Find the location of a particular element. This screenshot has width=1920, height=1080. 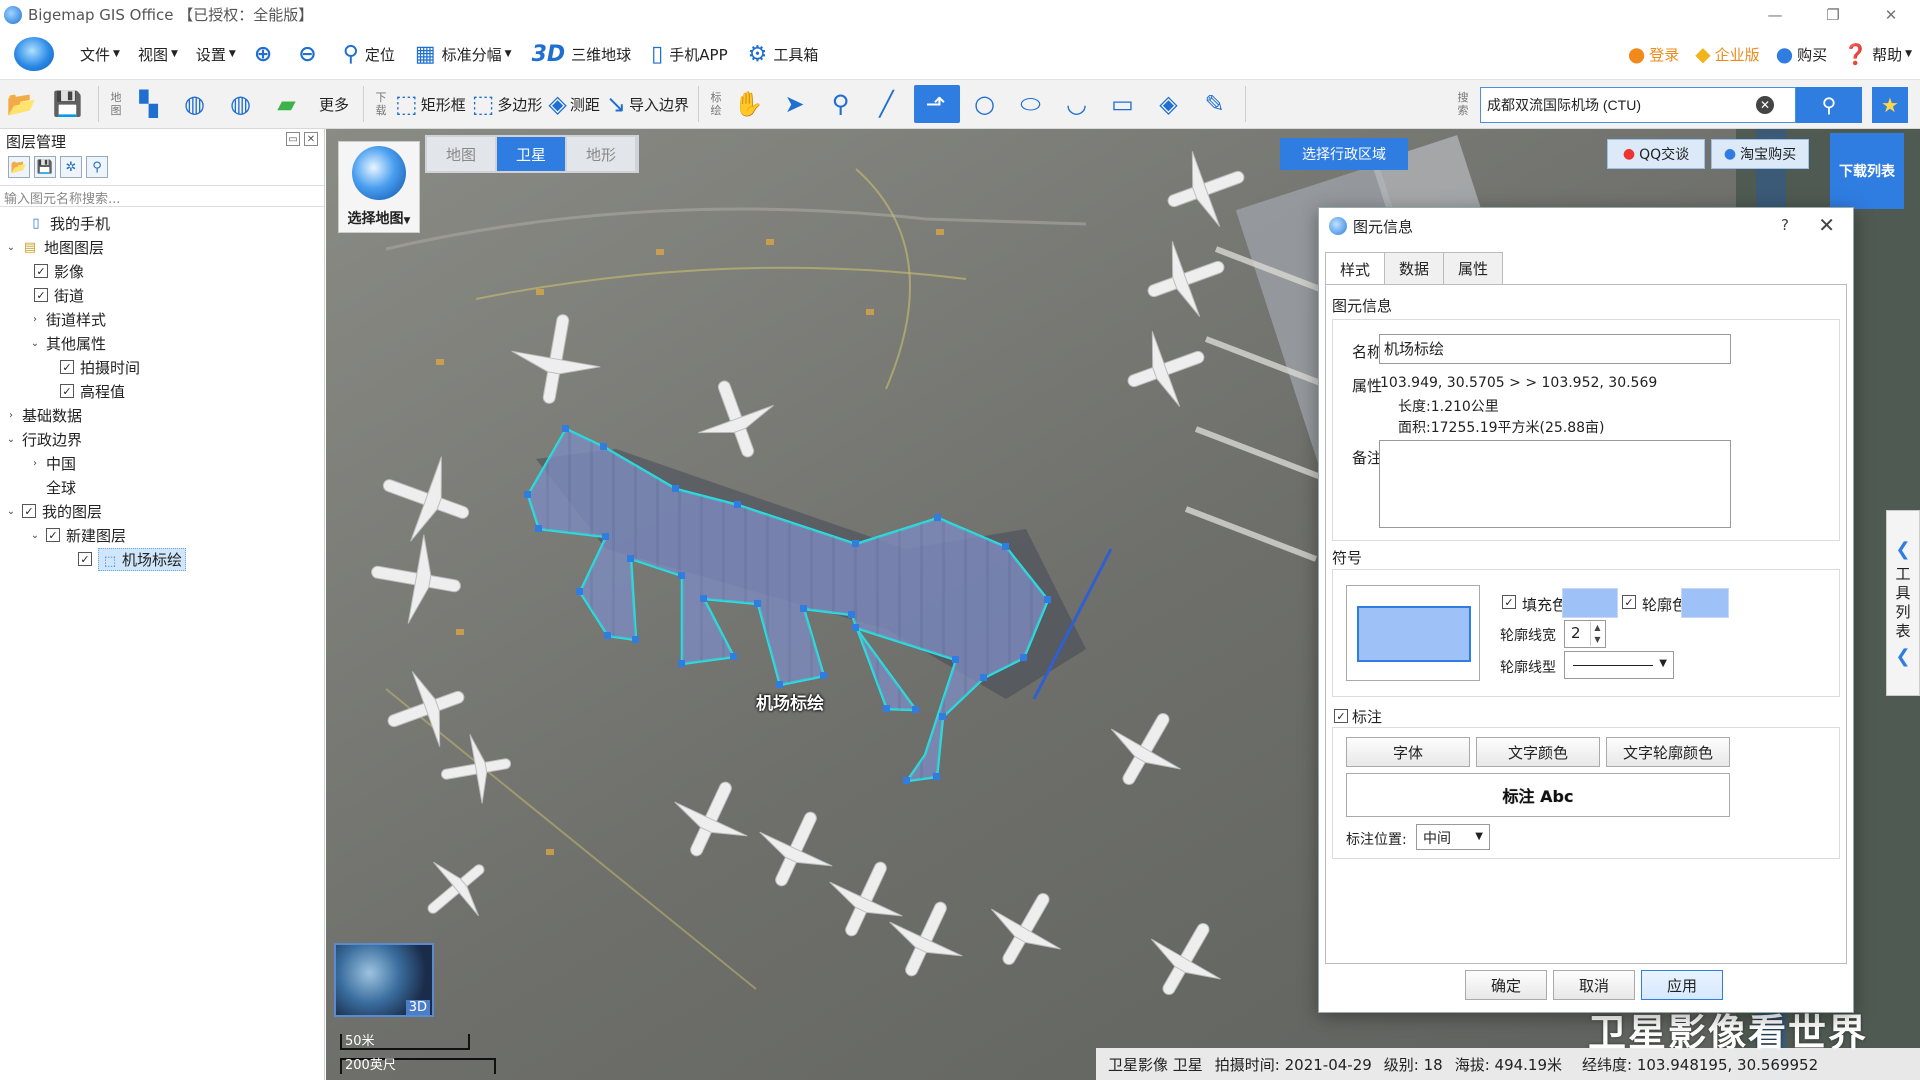

tree-item-admin-border: ⌄ 行政边界 is located at coordinates (162, 439).